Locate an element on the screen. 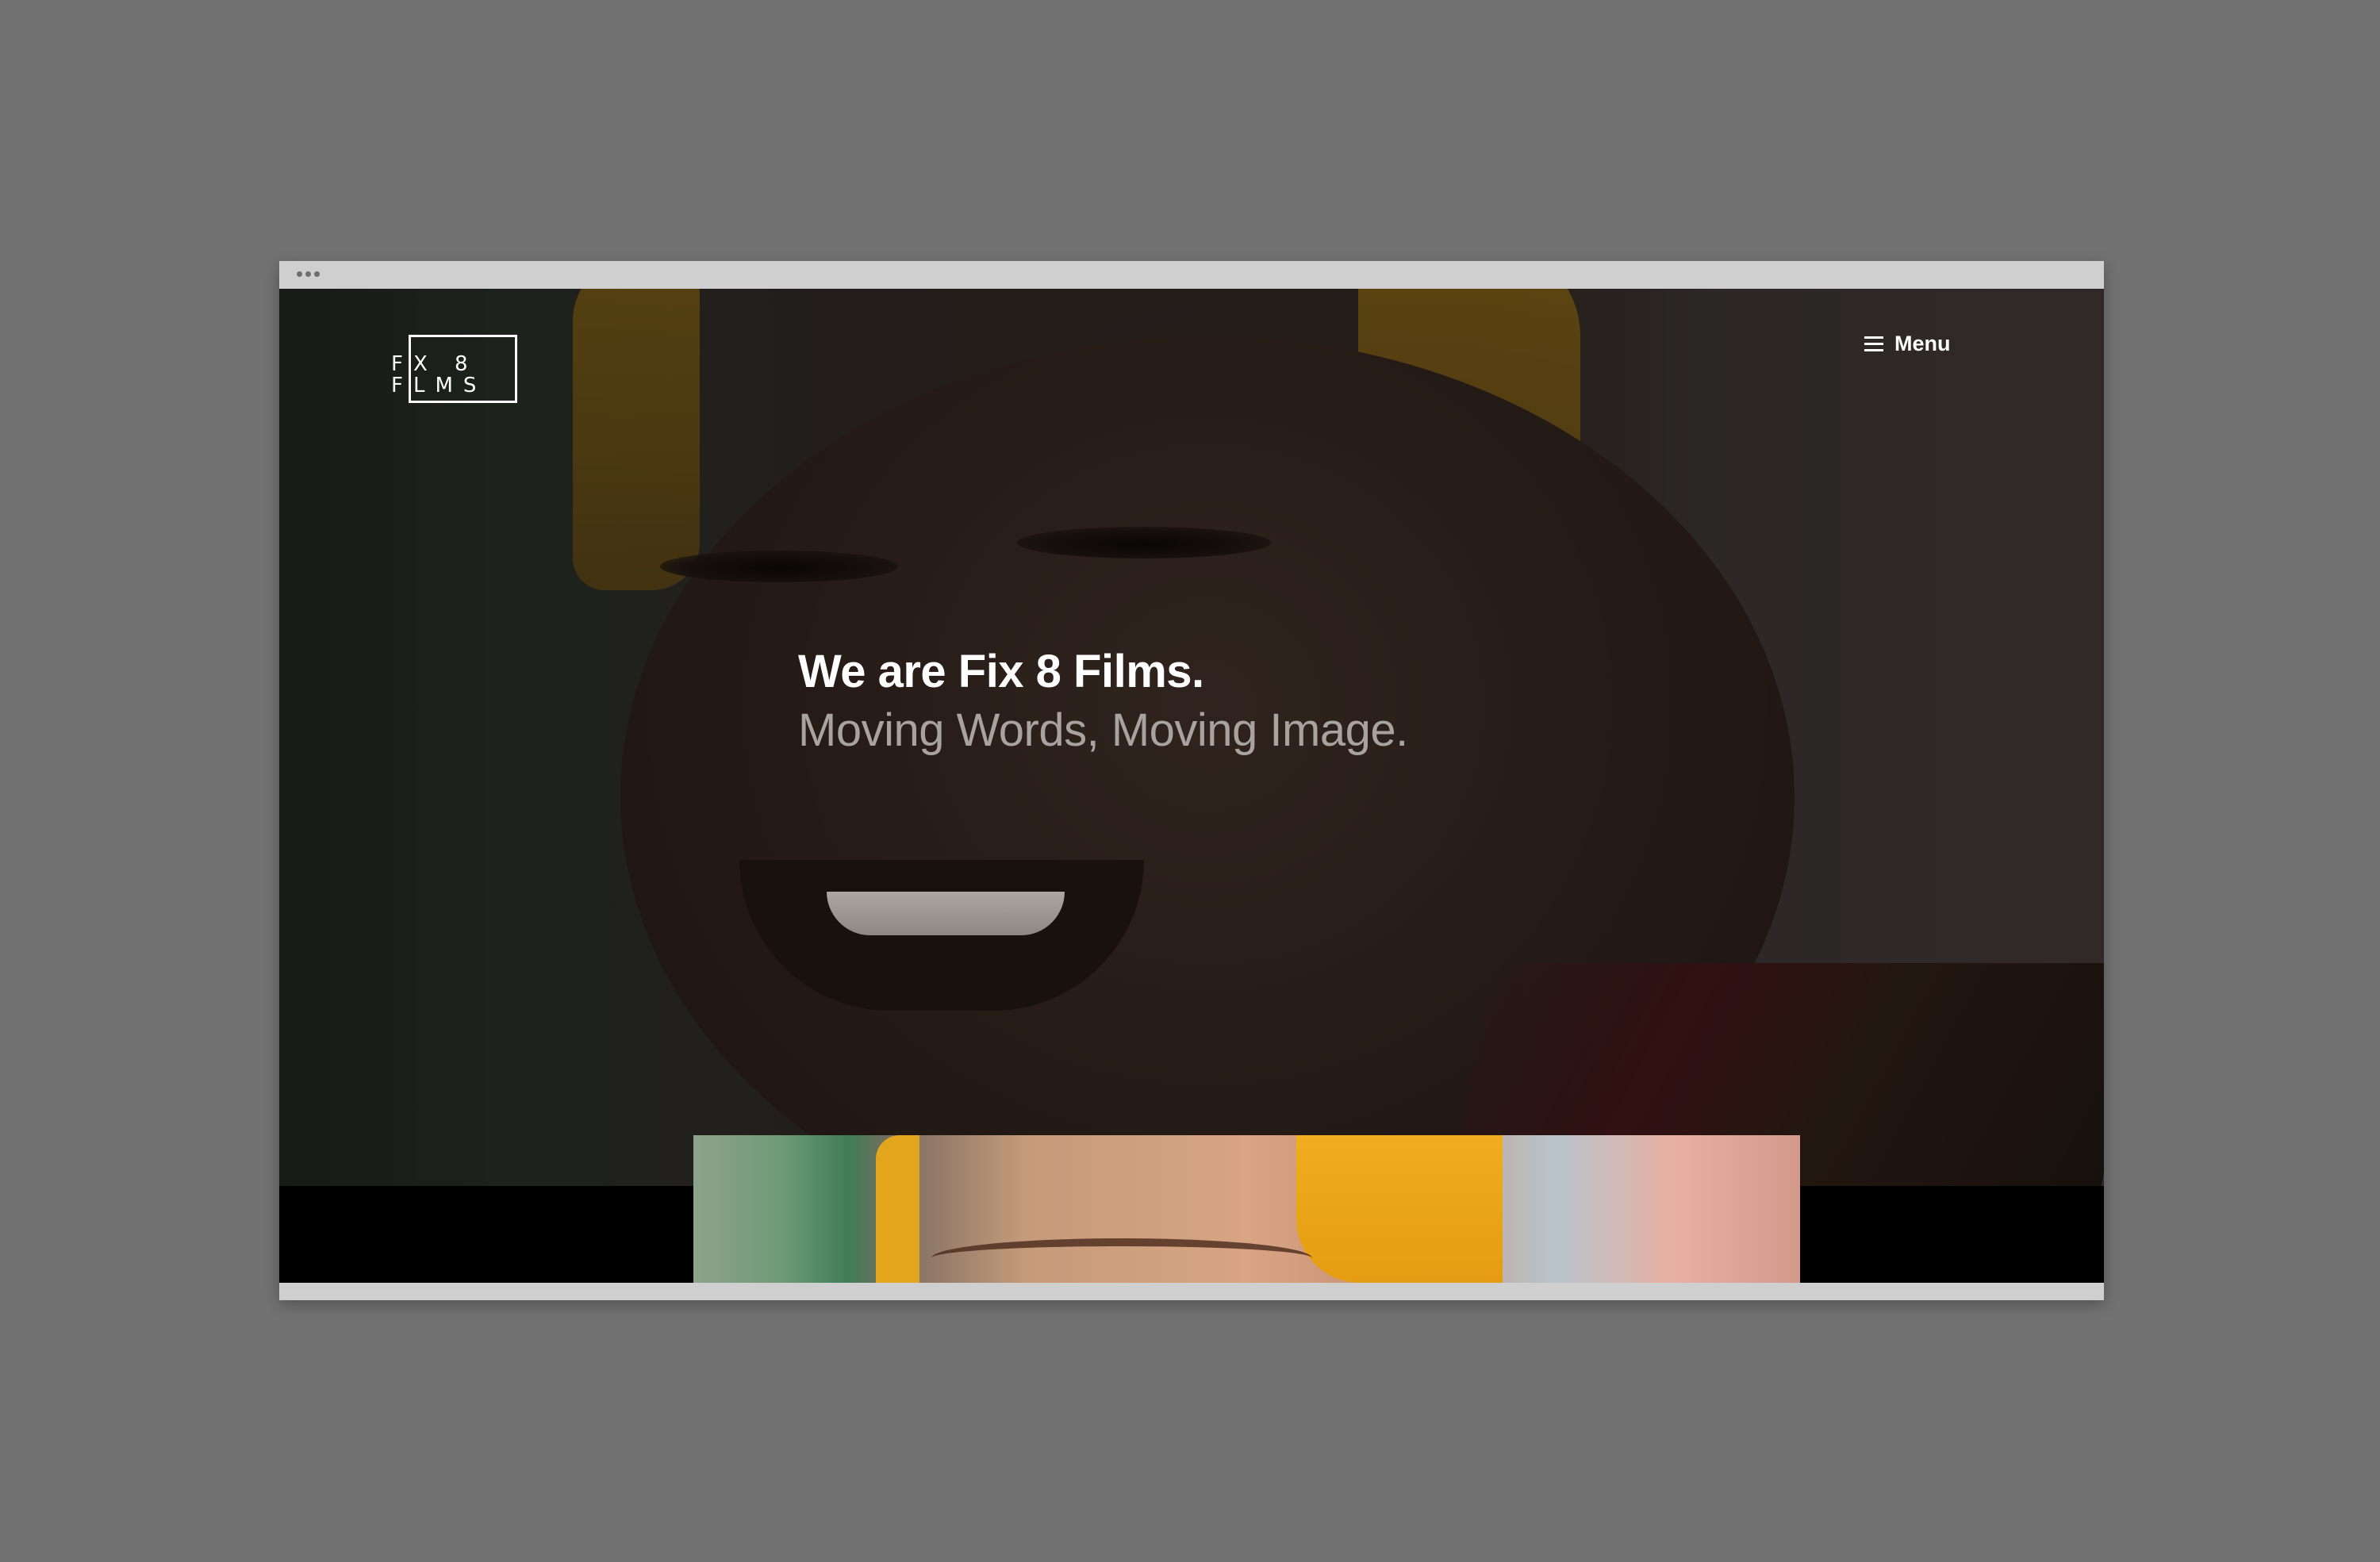  browser-title-bar is located at coordinates (1191, 275).